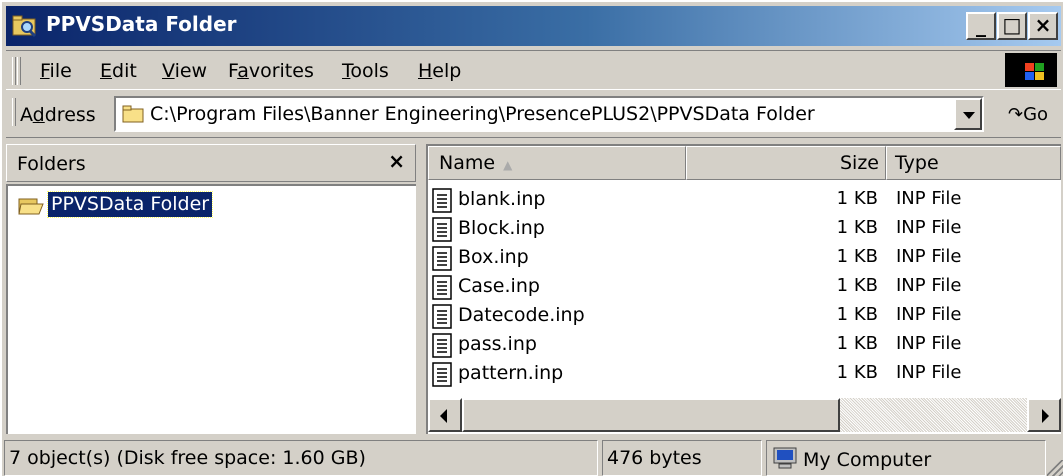  What do you see at coordinates (557, 163) in the screenshot?
I see `column-header-name: Name ▲` at bounding box center [557, 163].